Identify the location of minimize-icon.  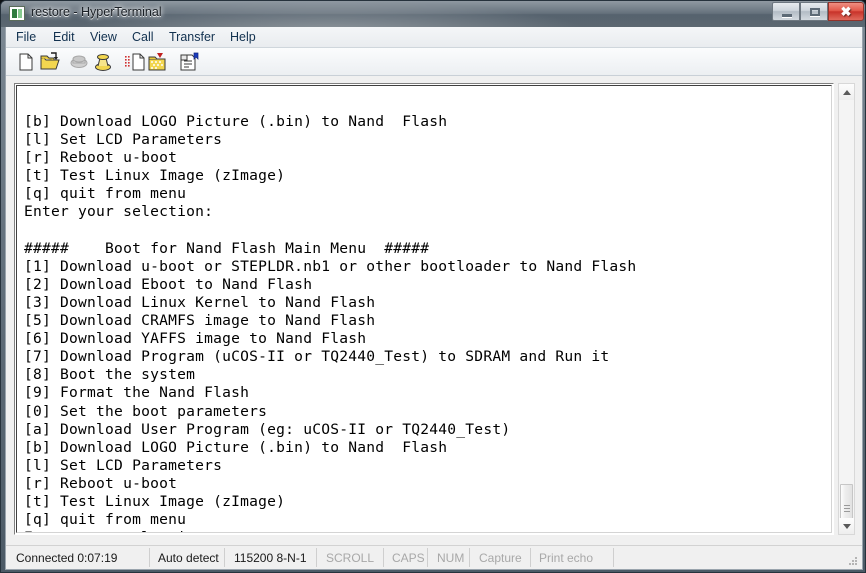
(787, 15).